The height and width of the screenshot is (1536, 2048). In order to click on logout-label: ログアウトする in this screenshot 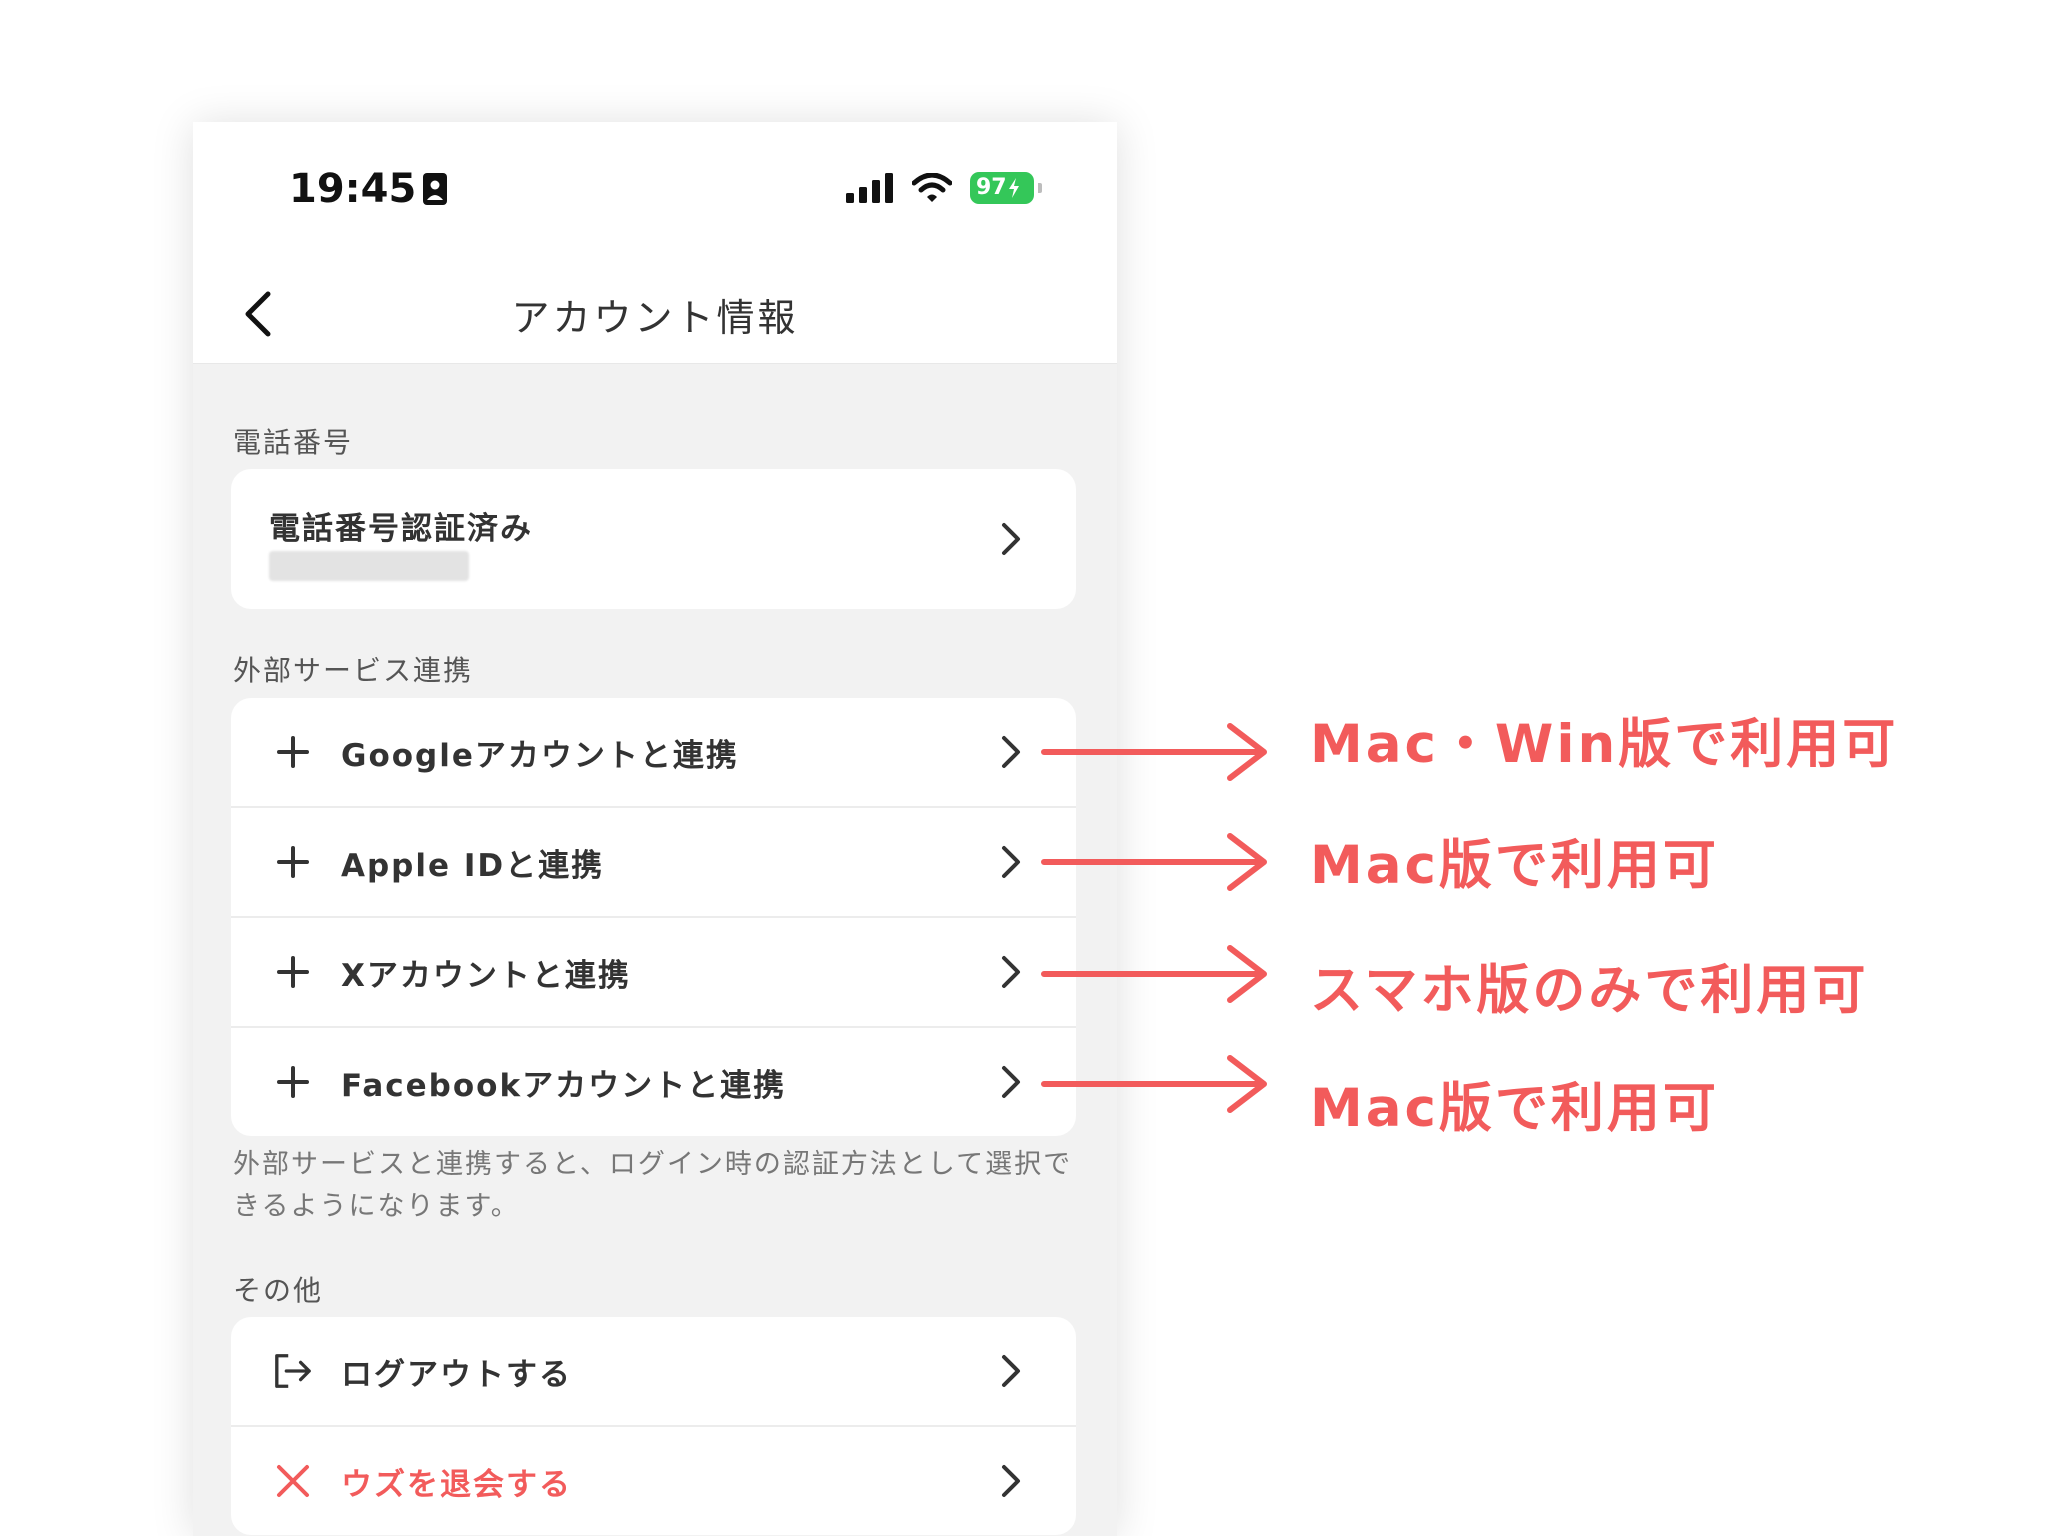, I will do `click(456, 1374)`.